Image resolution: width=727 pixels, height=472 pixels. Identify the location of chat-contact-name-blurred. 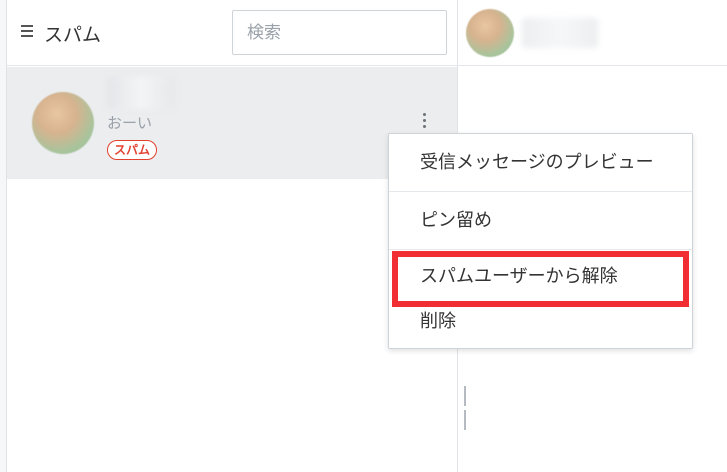
(560, 33).